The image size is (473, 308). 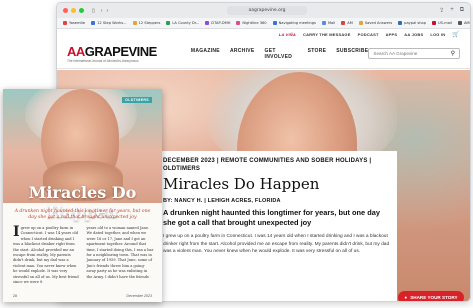 I want to click on magazine-section-badge: OLDTIMERS, so click(x=137, y=100).